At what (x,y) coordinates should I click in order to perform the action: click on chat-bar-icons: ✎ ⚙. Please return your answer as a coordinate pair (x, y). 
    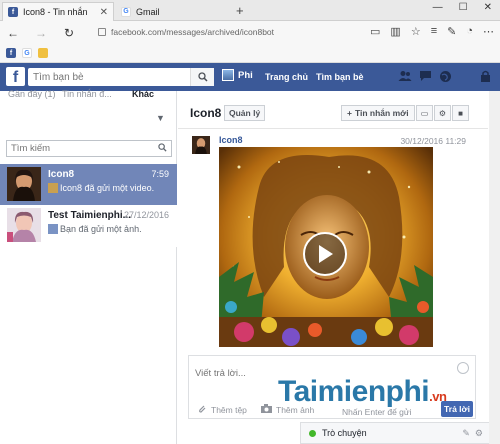
    Looking at the image, I should click on (472, 433).